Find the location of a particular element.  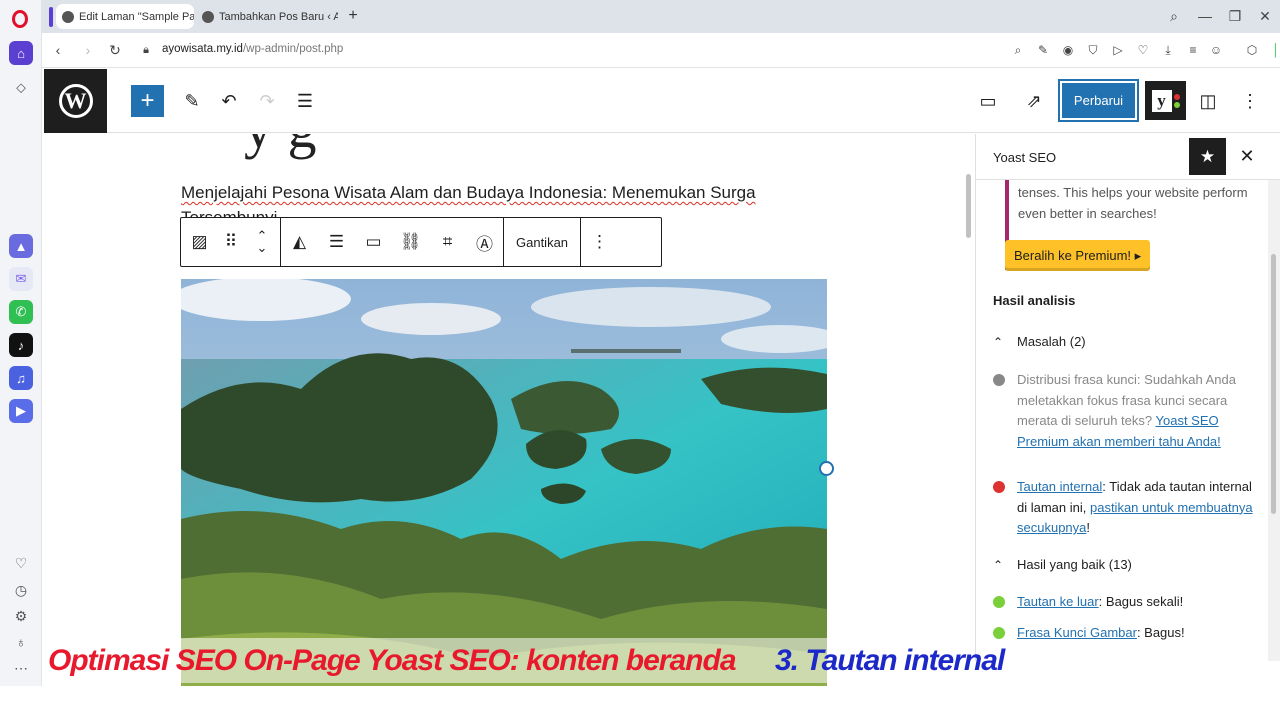

problems-toggle: ⌃ Masalah (2) is located at coordinates (1039, 341).